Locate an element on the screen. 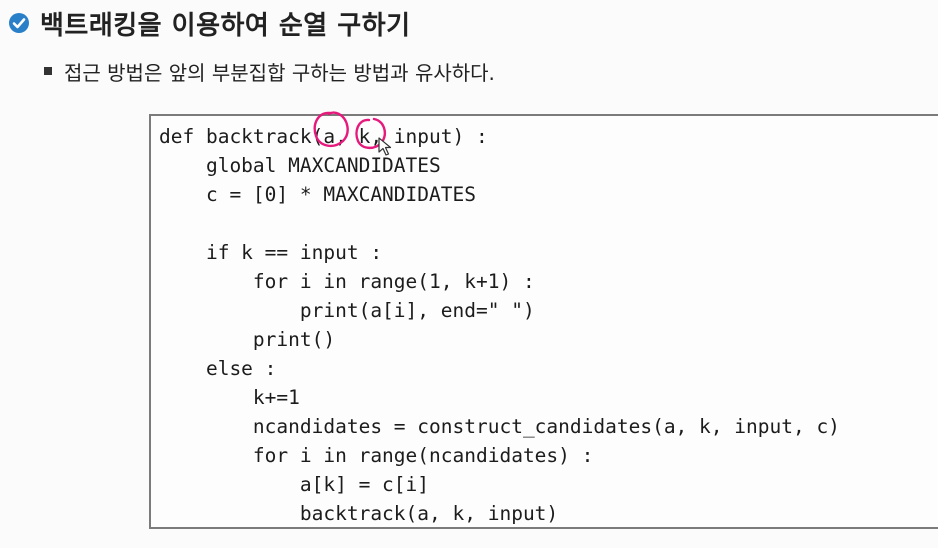  code-line: k+=1 is located at coordinates (229, 397).